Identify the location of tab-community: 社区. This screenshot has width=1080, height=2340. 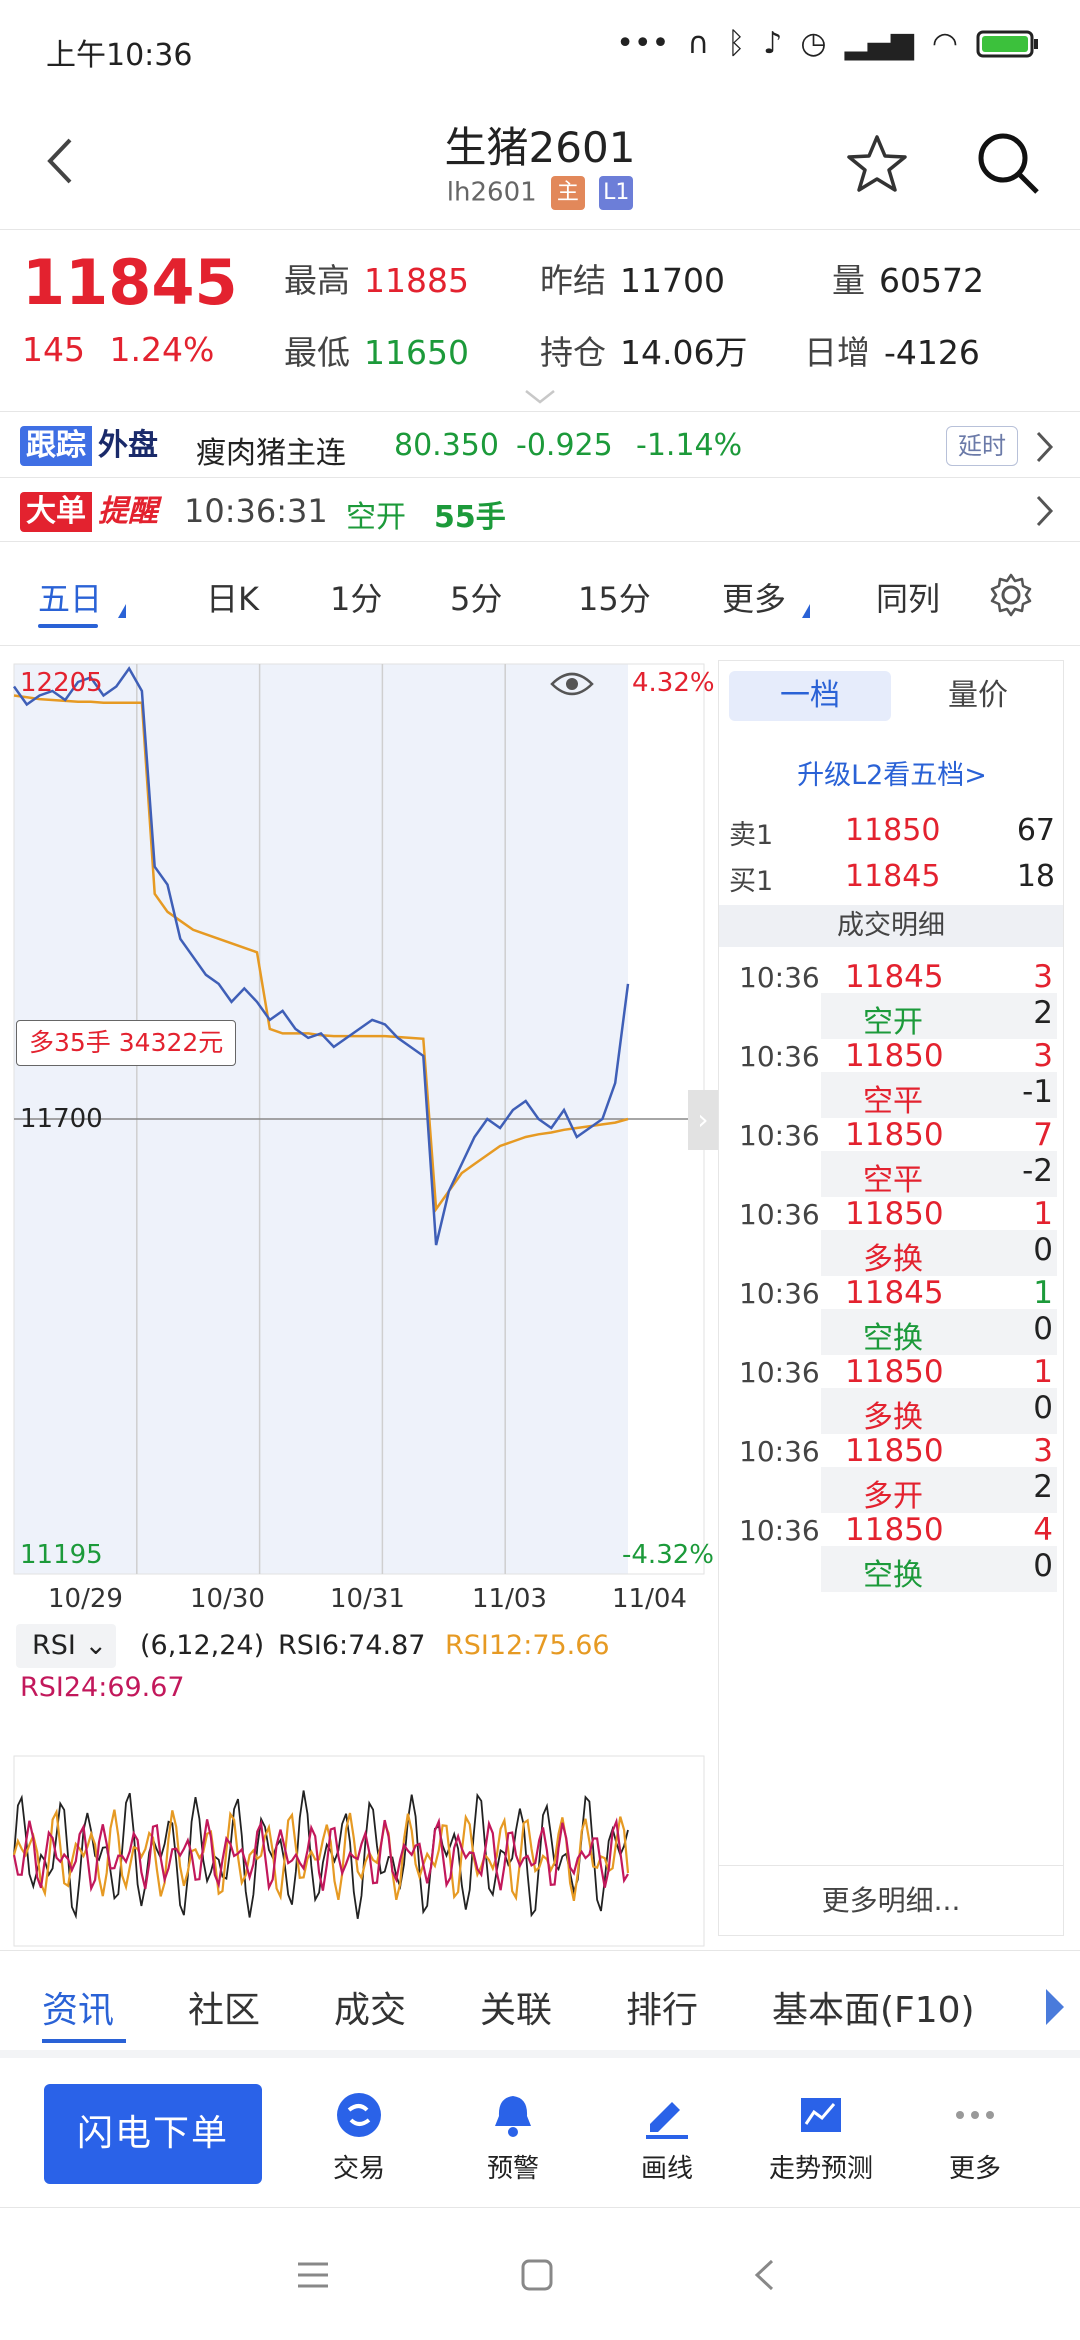
(224, 2007).